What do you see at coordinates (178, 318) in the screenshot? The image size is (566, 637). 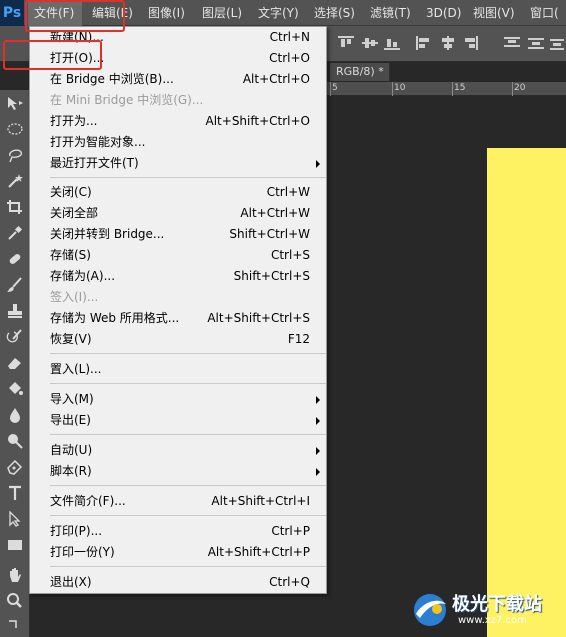 I see `menu-item-save-for-web: 存储为 Web 所用格式... Alt+Shift+Ctrl+S` at bounding box center [178, 318].